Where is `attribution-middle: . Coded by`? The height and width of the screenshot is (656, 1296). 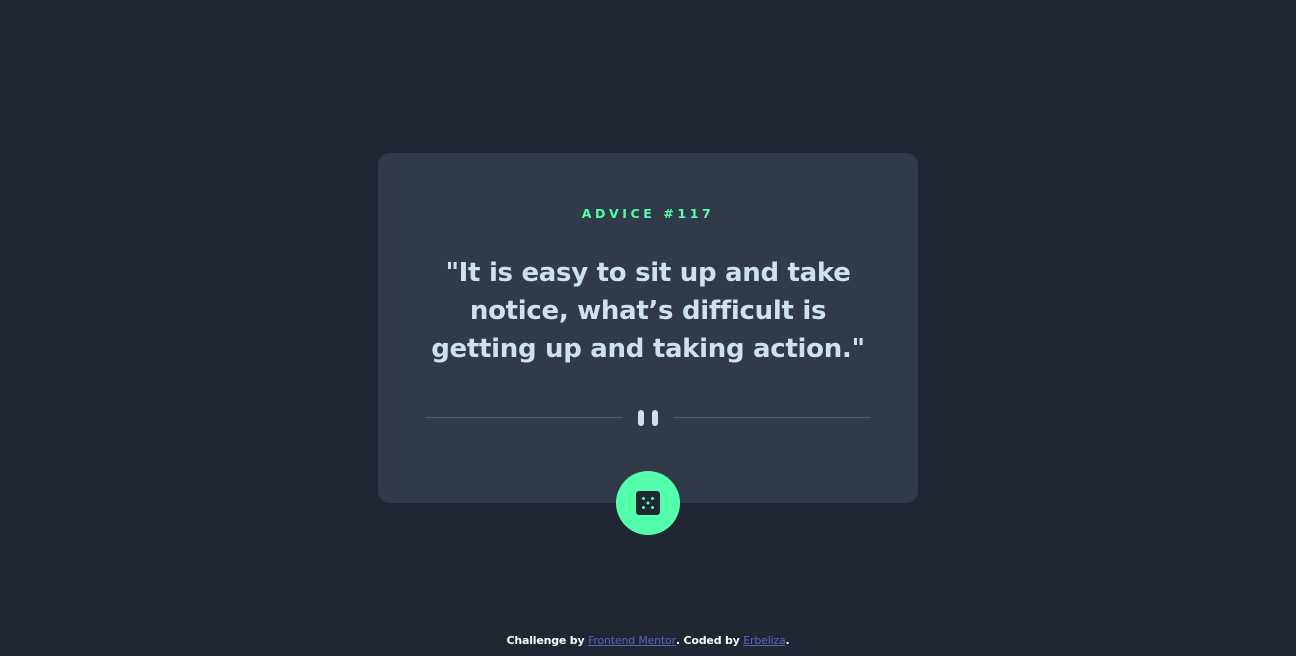 attribution-middle: . Coded by is located at coordinates (709, 640).